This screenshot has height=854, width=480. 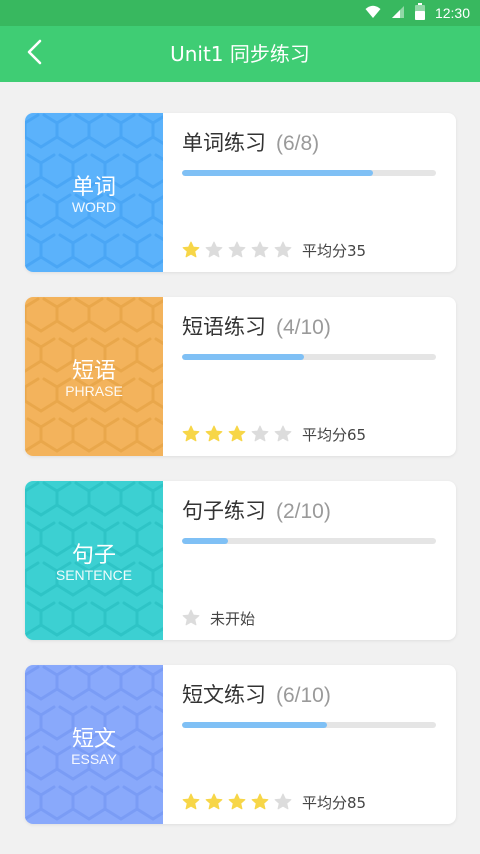 I want to click on card-footer: 平均分85, so click(x=274, y=802).